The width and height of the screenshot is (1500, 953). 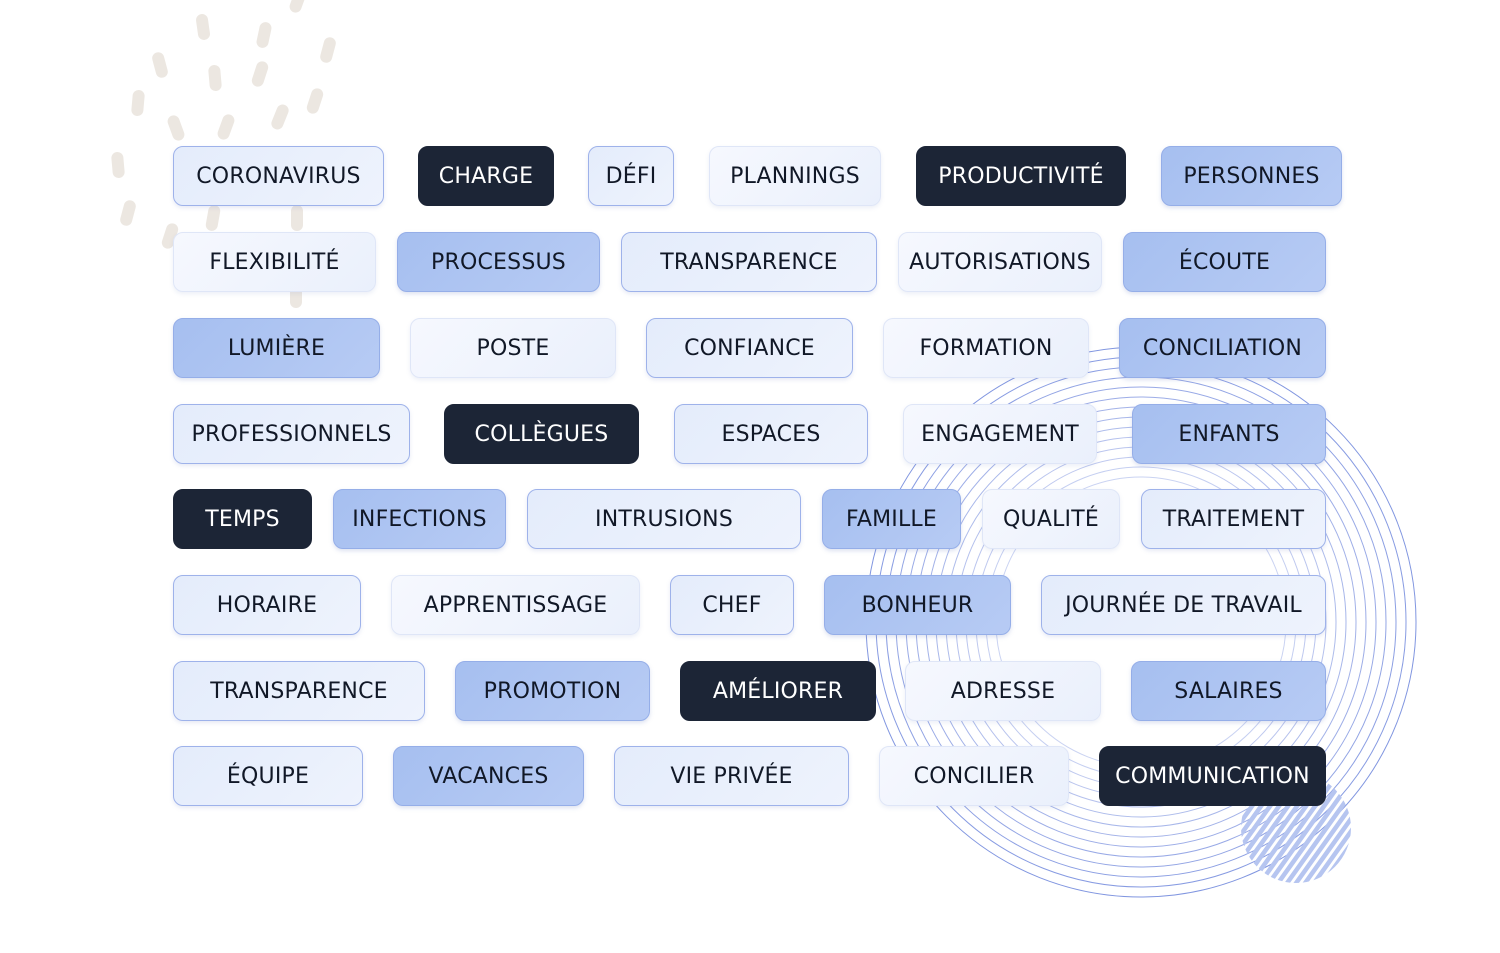 I want to click on tag-label: ÉCOUTE, so click(x=1224, y=262).